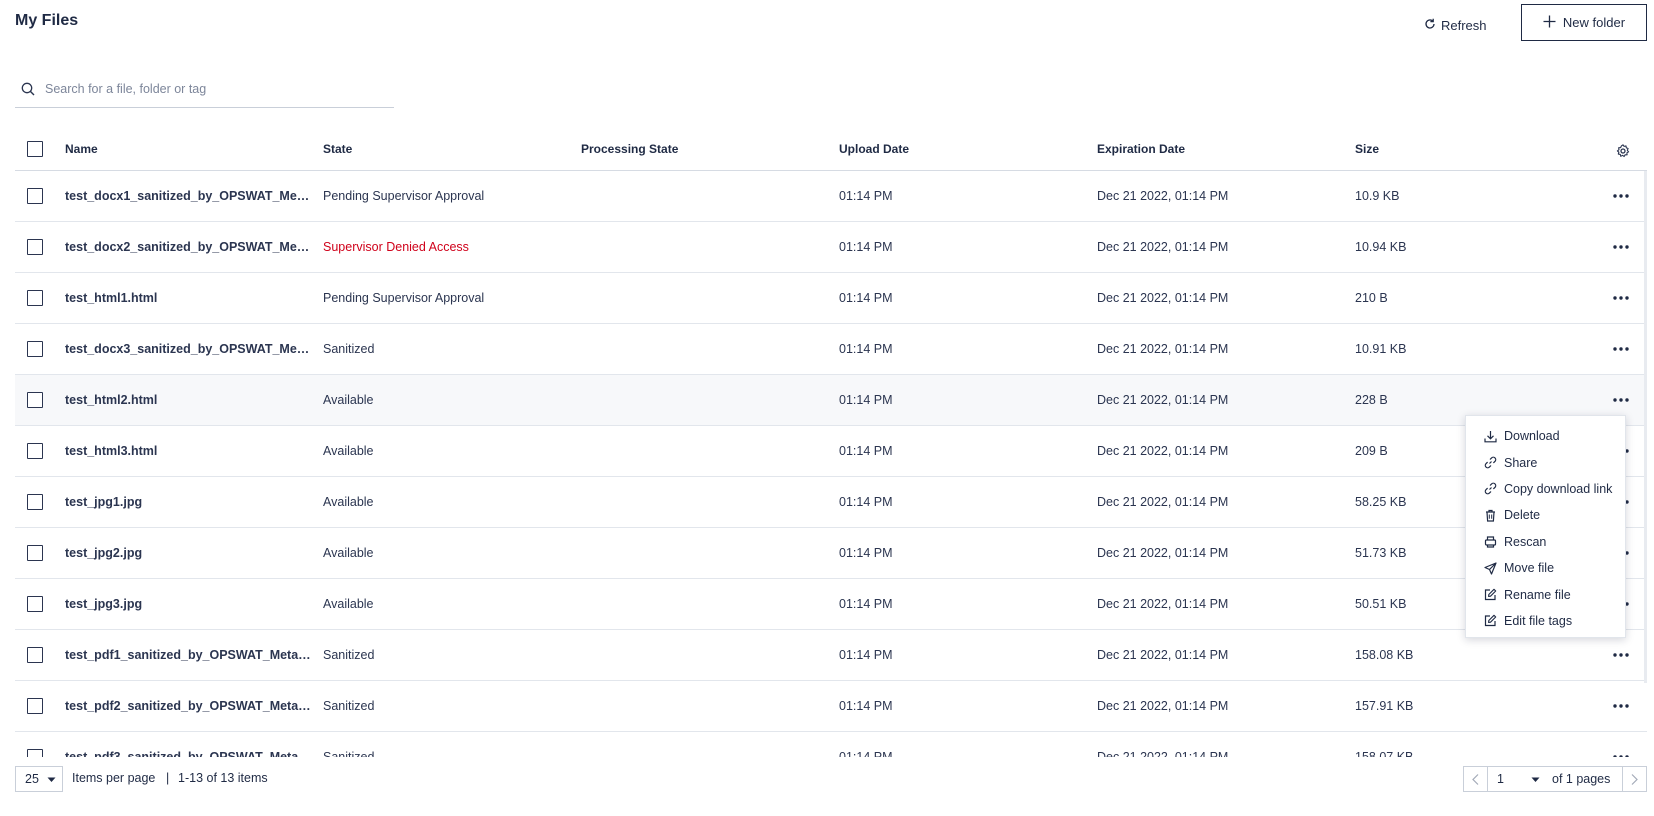 The image size is (1654, 816). Describe the element at coordinates (1645, 427) in the screenshot. I see `table-scrollbar` at that location.